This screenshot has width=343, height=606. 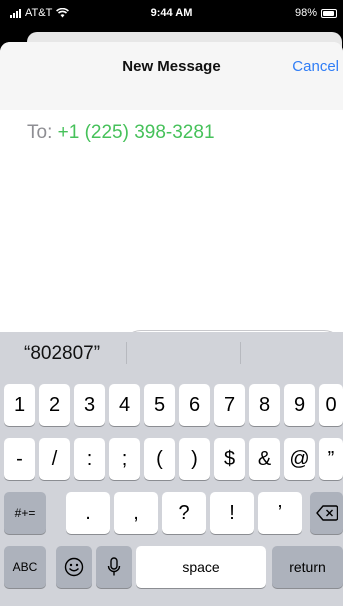 I want to click on battery-percent: 98%, so click(x=305, y=13).